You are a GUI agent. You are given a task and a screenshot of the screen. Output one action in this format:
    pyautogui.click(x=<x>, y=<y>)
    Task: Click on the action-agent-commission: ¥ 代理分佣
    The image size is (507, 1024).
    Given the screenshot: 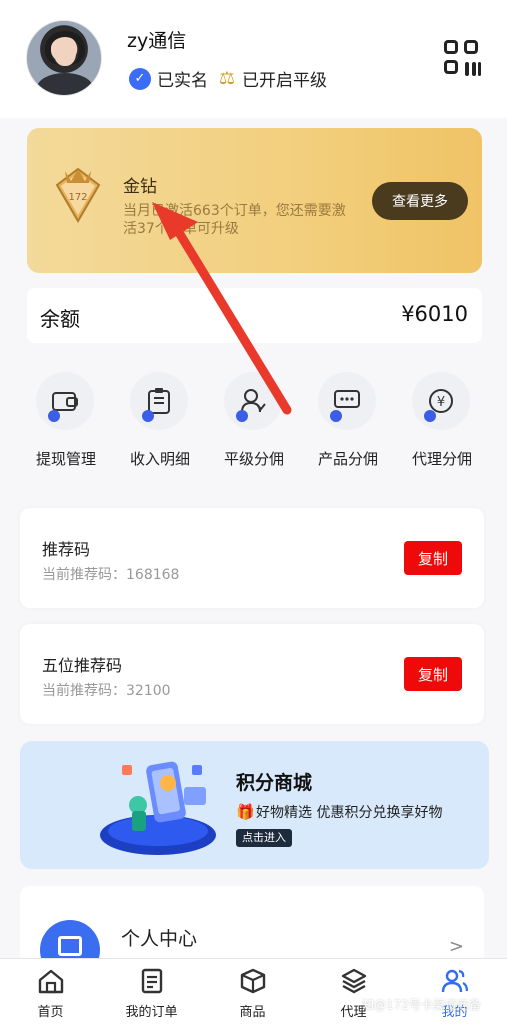 What is the action you would take?
    pyautogui.click(x=442, y=421)
    